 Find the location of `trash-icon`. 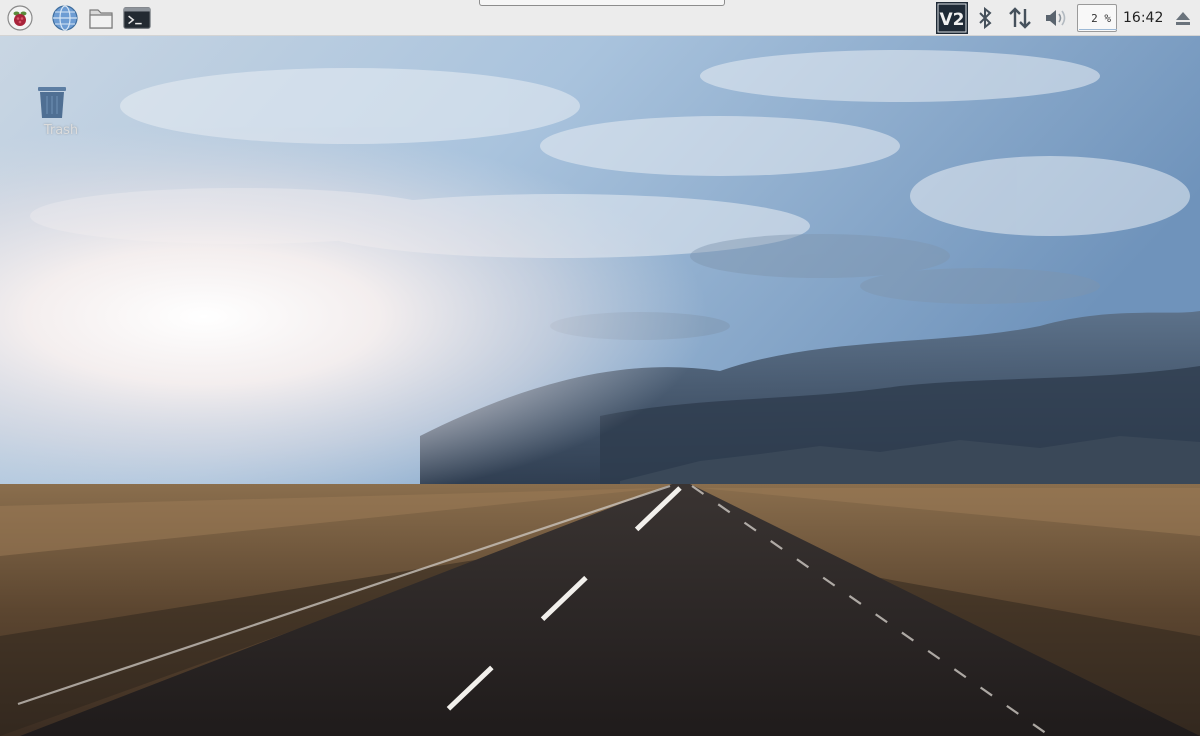

trash-icon is located at coordinates (52, 102).